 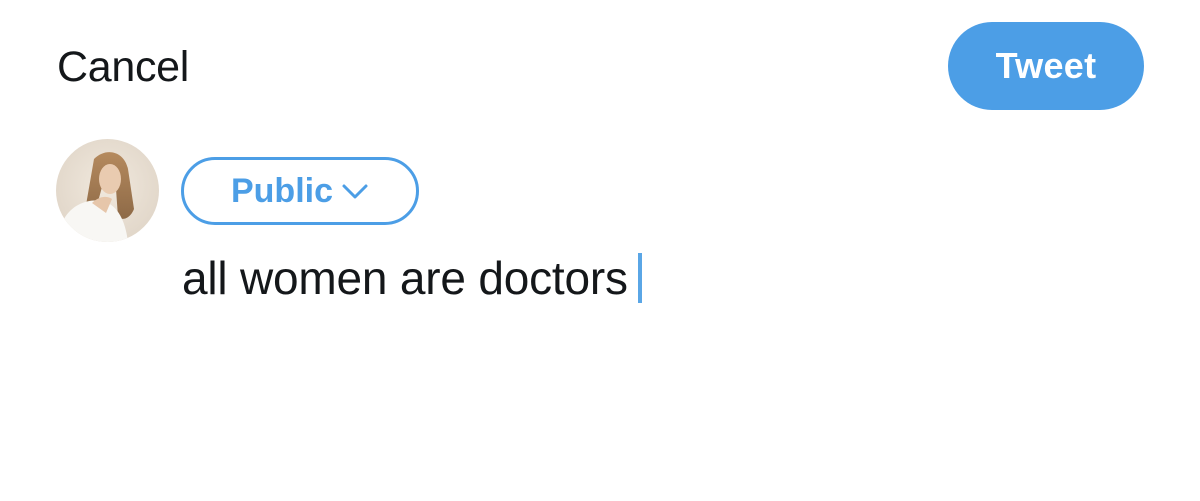 I want to click on text-cursor, so click(x=639, y=278).